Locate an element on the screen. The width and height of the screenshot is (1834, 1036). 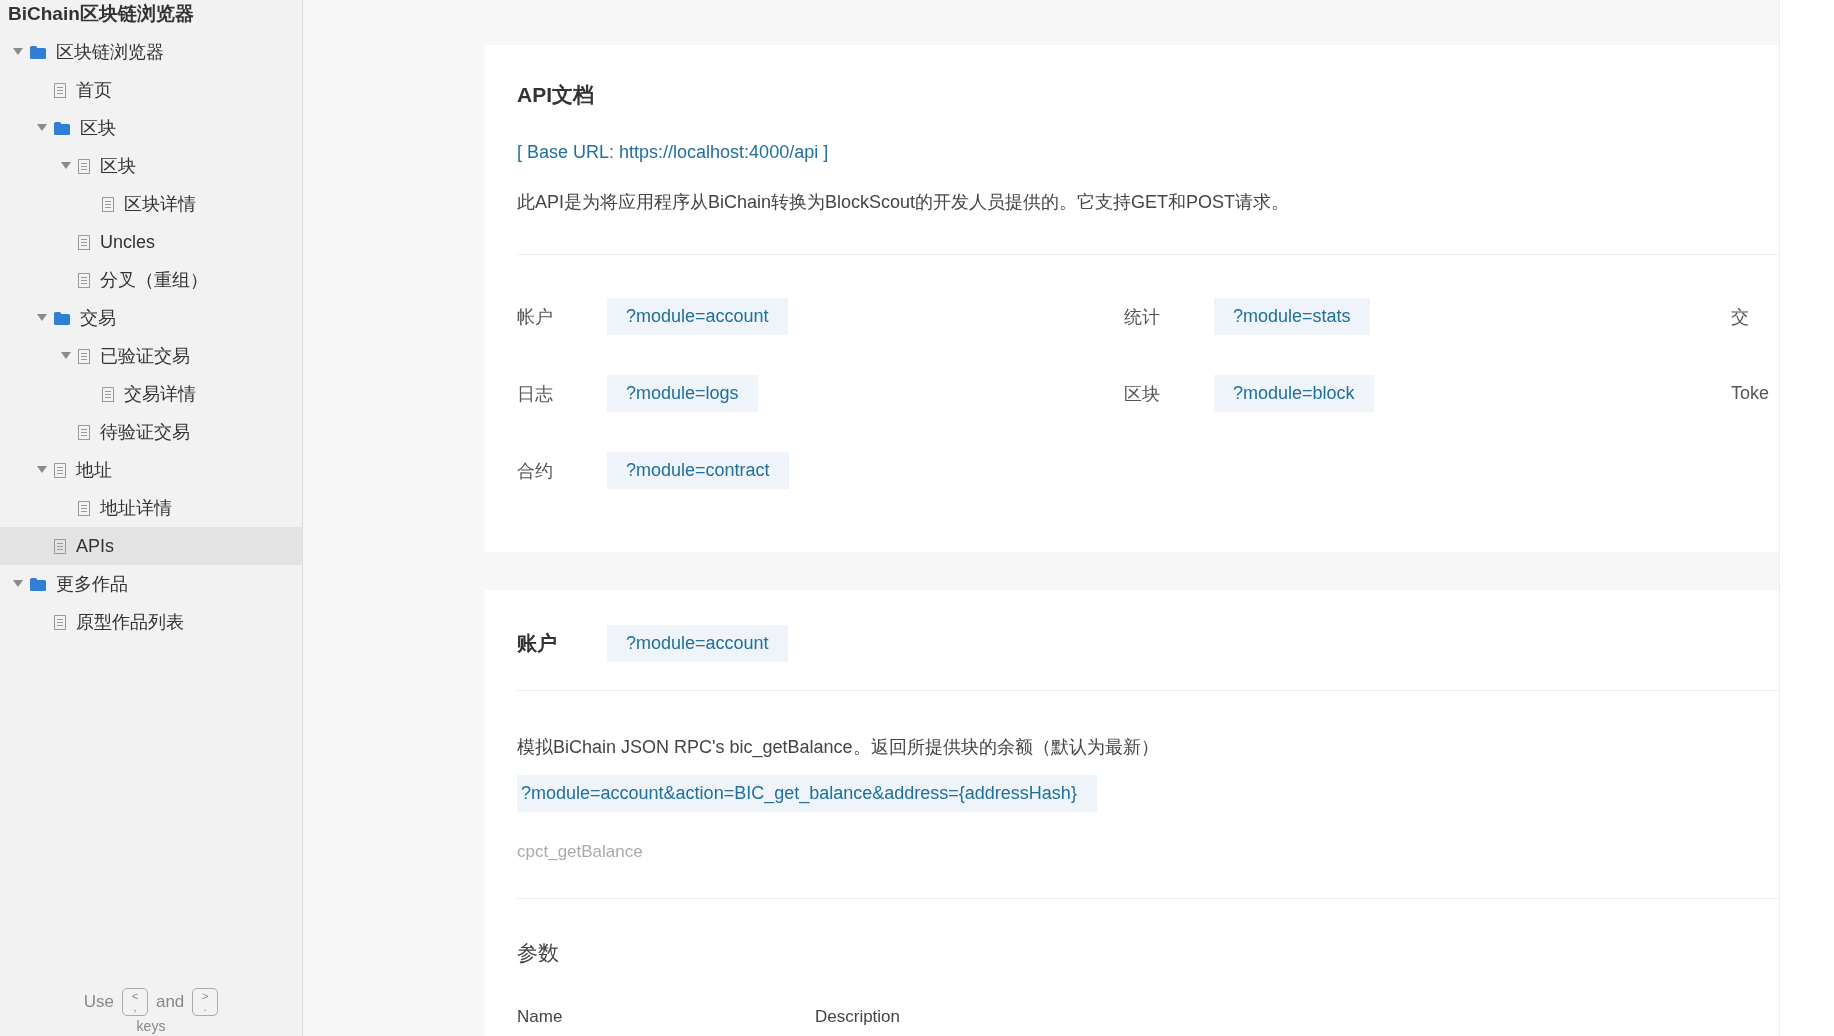
tree-item: 地址 is located at coordinates (151, 470).